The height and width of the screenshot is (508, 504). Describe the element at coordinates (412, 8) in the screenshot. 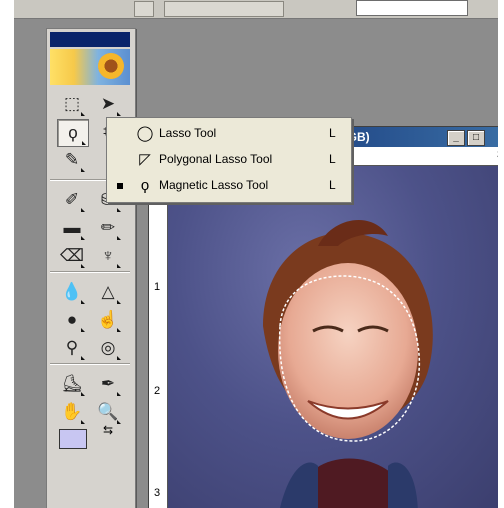

I see `options-field` at that location.